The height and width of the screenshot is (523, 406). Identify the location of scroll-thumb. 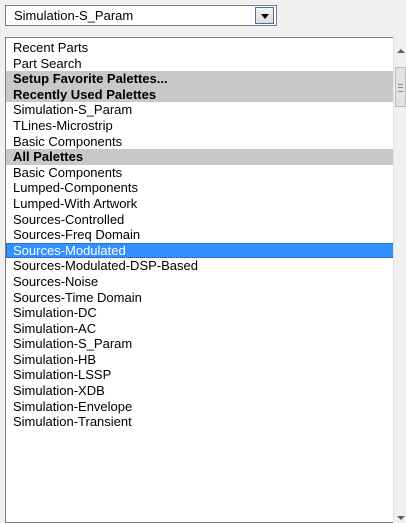
(400, 87).